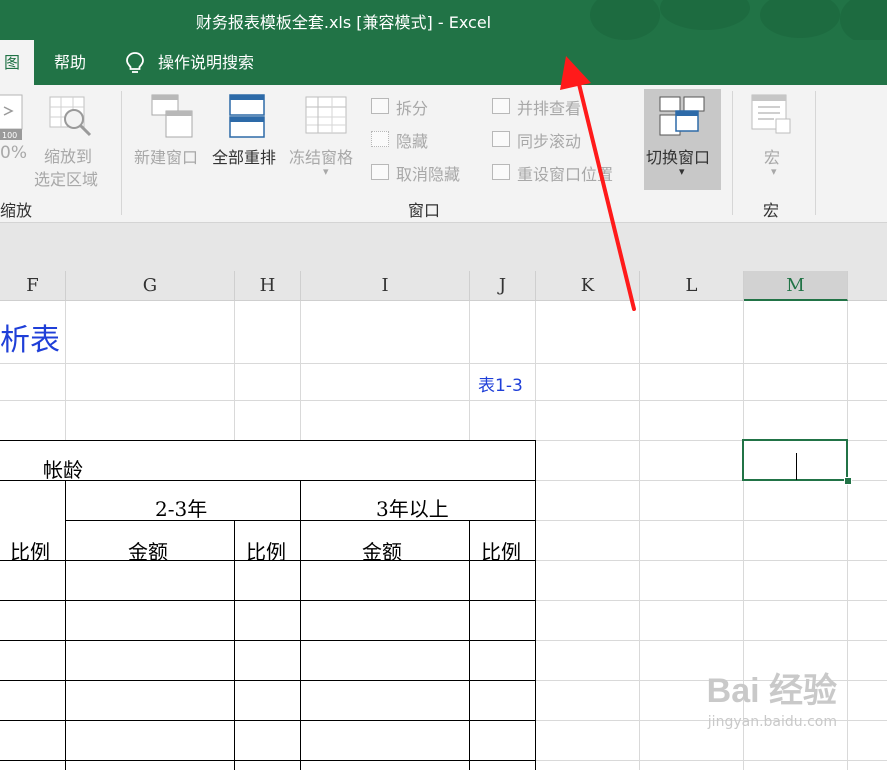  Describe the element at coordinates (796, 286) in the screenshot. I see `column-header-m: M` at that location.